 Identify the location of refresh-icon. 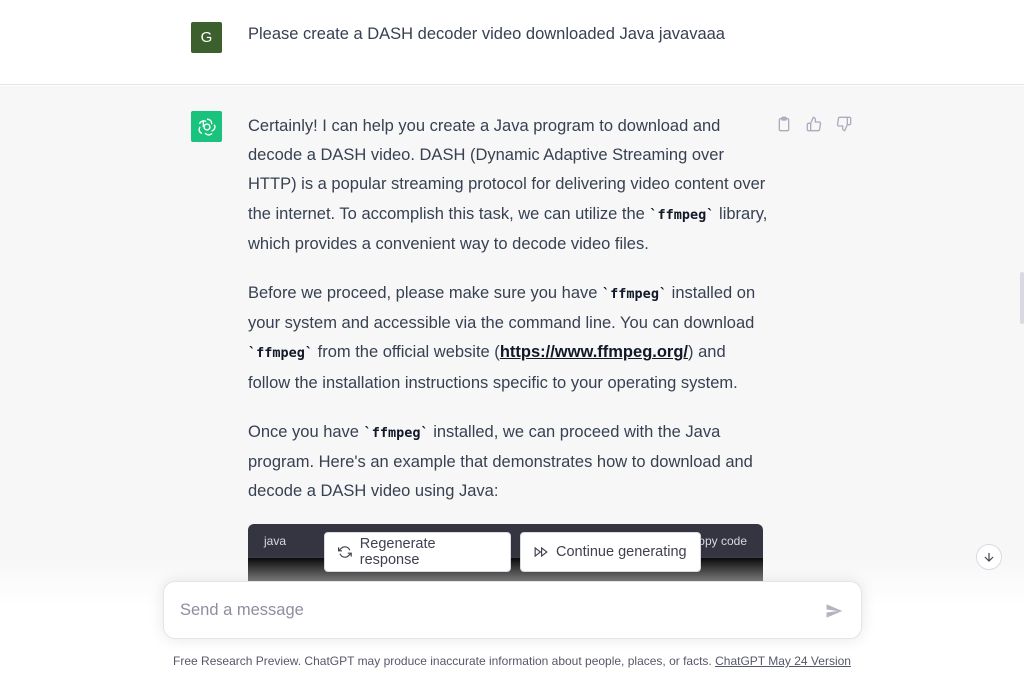
(345, 552).